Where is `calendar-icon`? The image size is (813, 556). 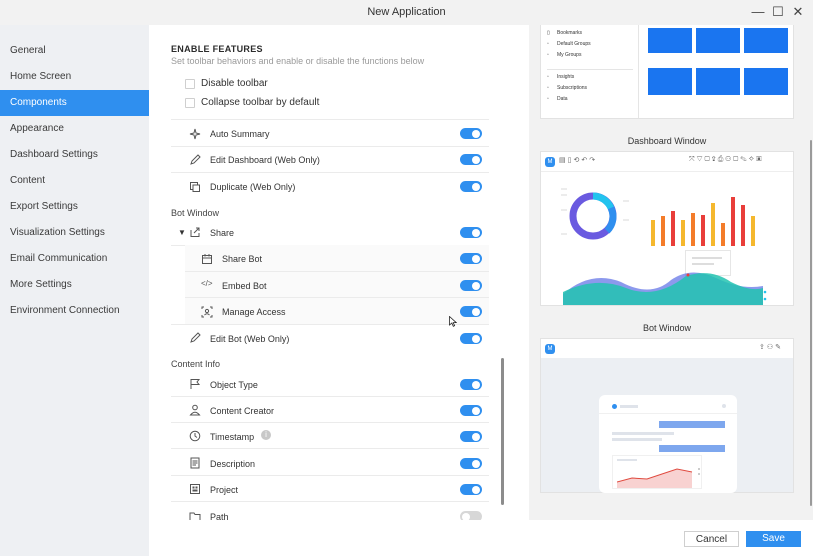 calendar-icon is located at coordinates (207, 259).